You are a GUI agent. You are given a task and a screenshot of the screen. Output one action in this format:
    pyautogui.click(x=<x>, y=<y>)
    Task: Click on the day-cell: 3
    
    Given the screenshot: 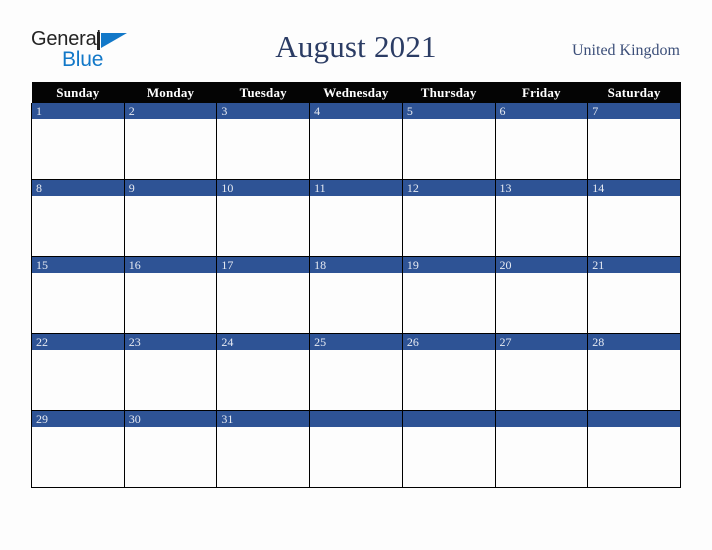 What is the action you would take?
    pyautogui.click(x=263, y=141)
    